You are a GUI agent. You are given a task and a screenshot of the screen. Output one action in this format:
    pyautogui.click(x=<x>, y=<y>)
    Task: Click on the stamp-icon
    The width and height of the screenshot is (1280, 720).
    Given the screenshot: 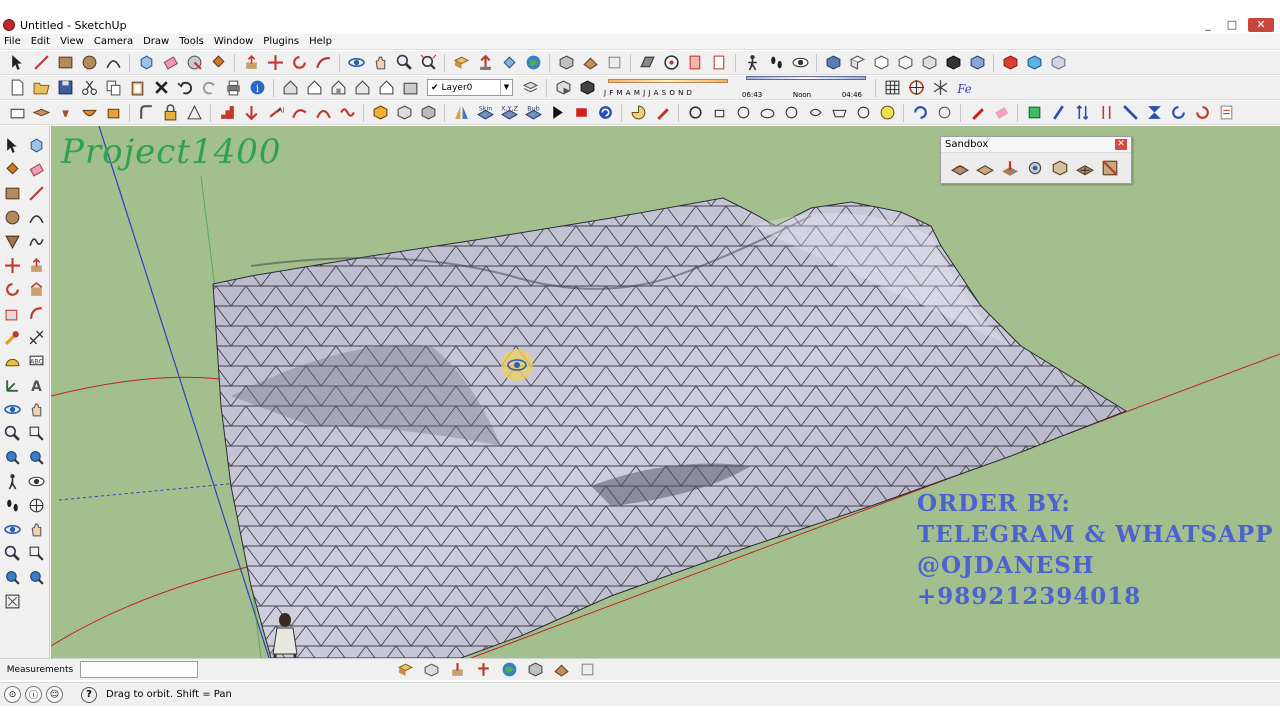 What is the action you would take?
    pyautogui.click(x=1034, y=167)
    